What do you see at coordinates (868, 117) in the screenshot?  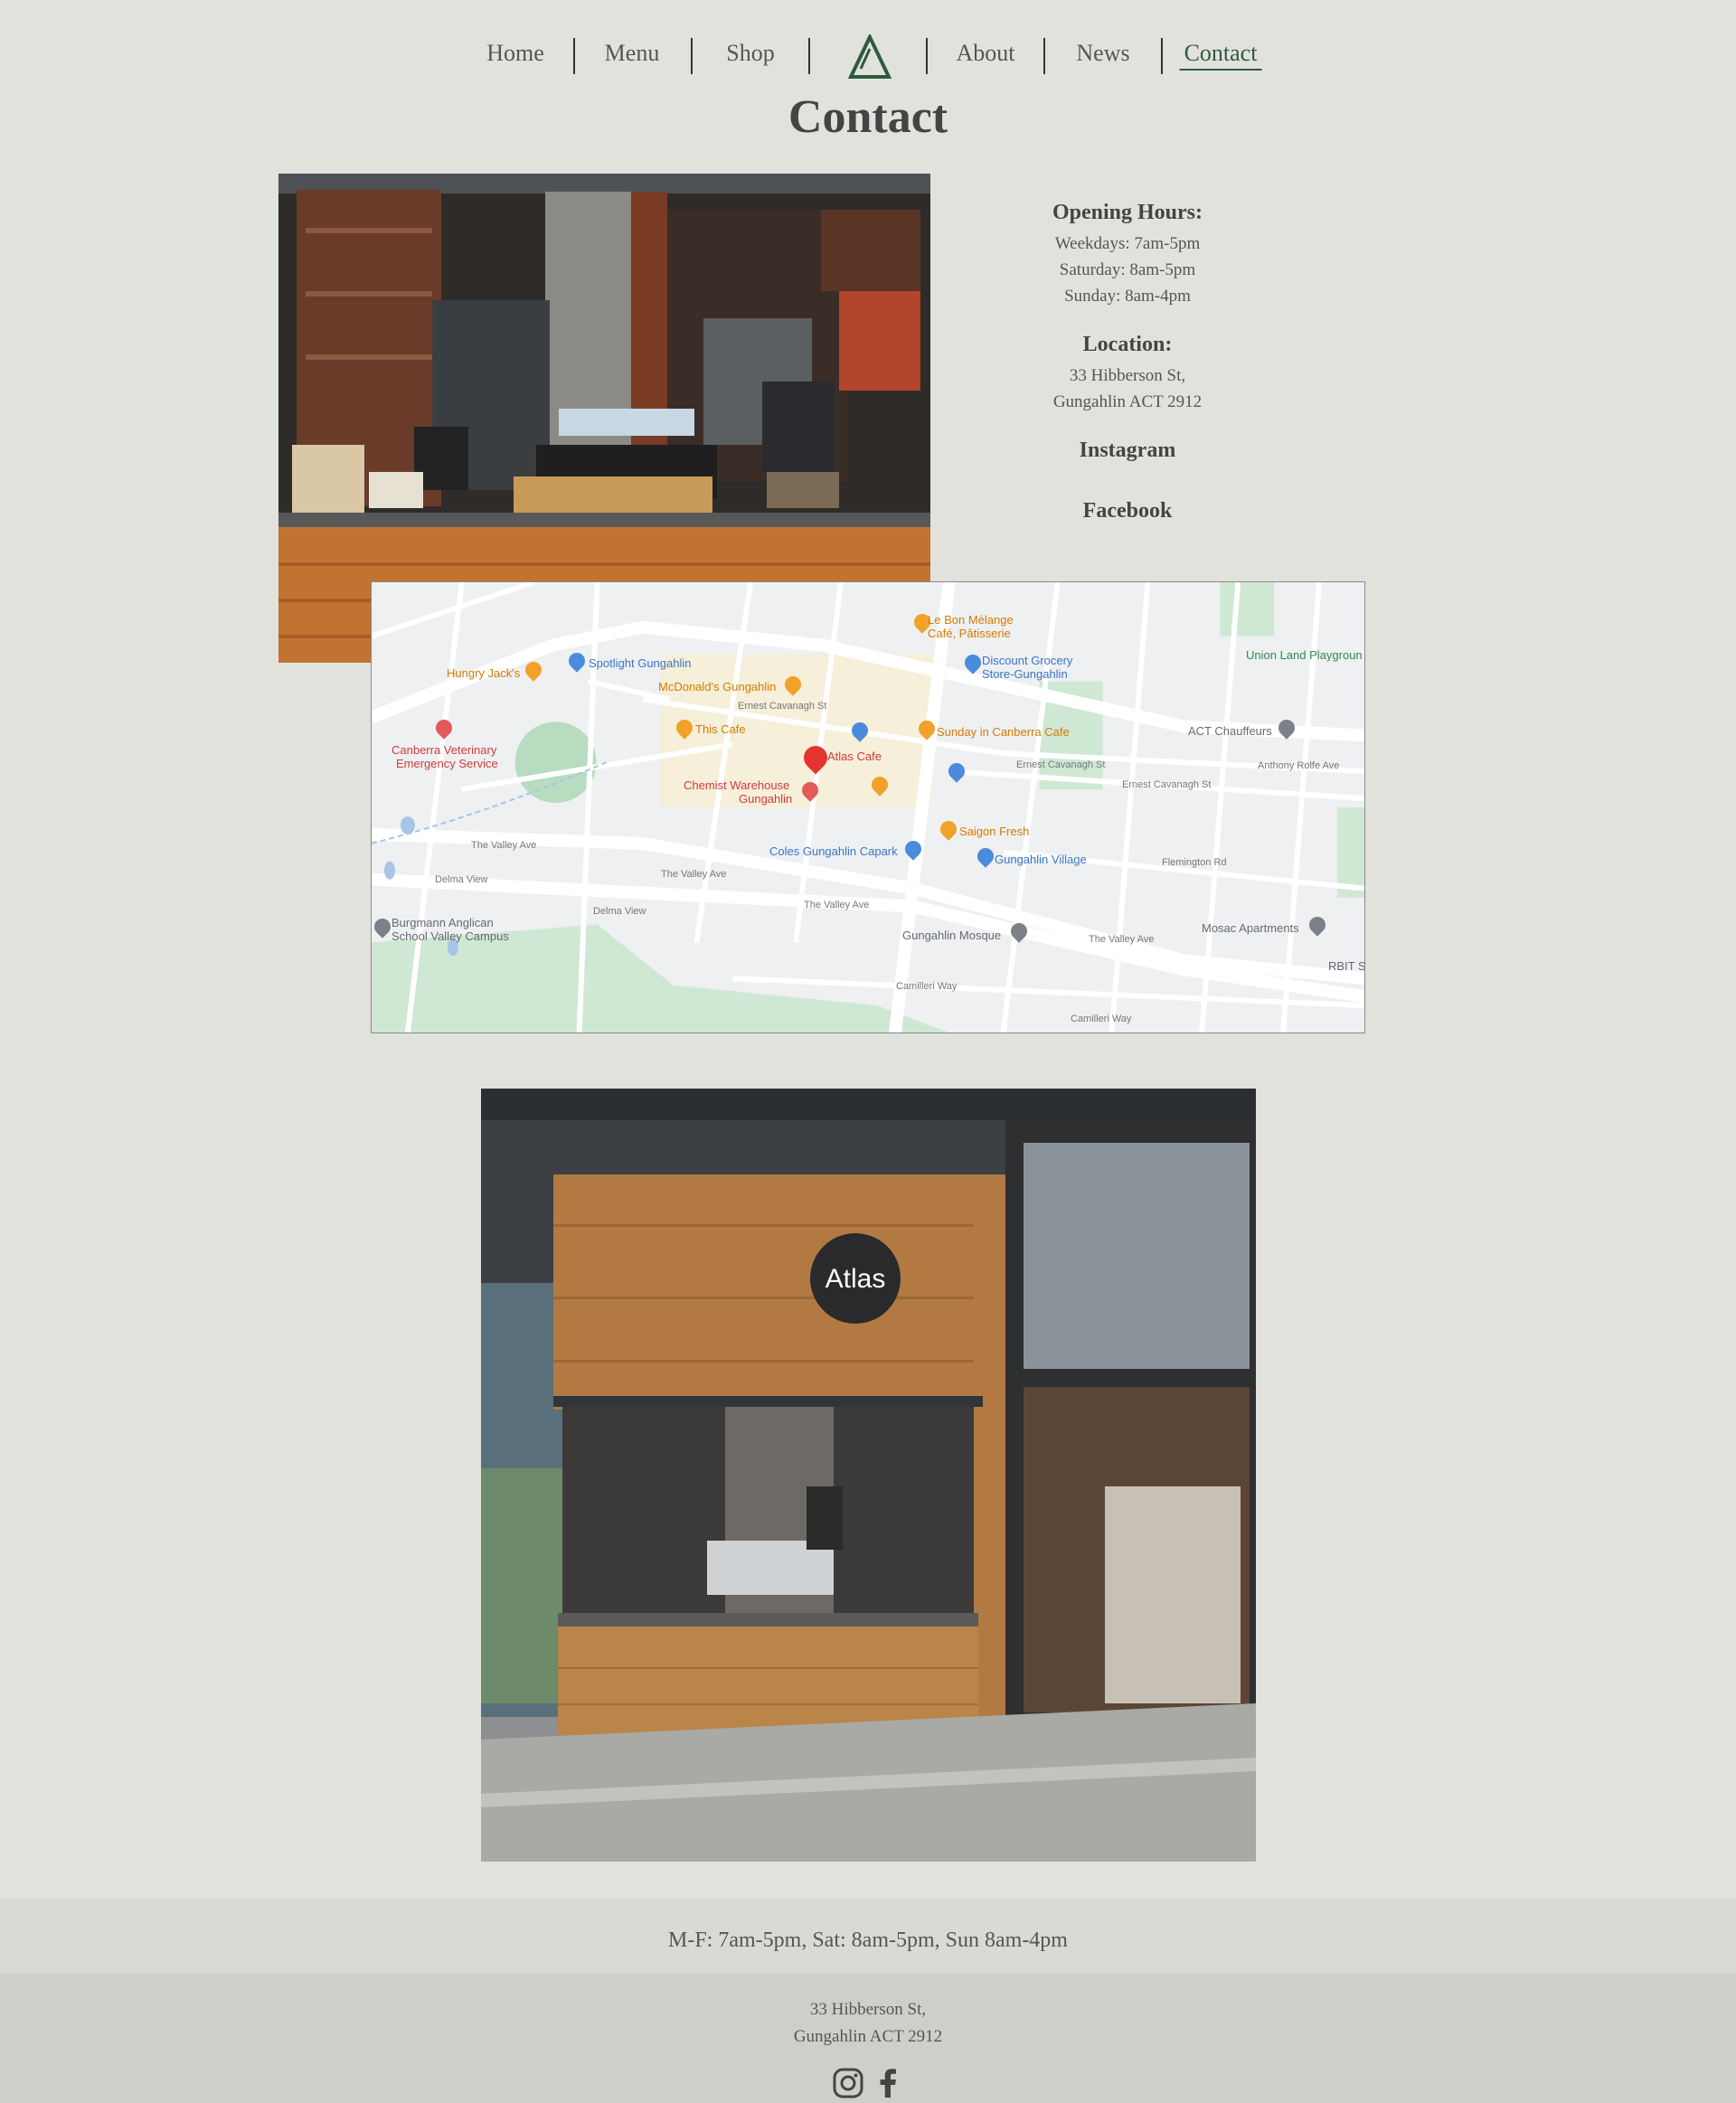 I see `page-title: Contact` at bounding box center [868, 117].